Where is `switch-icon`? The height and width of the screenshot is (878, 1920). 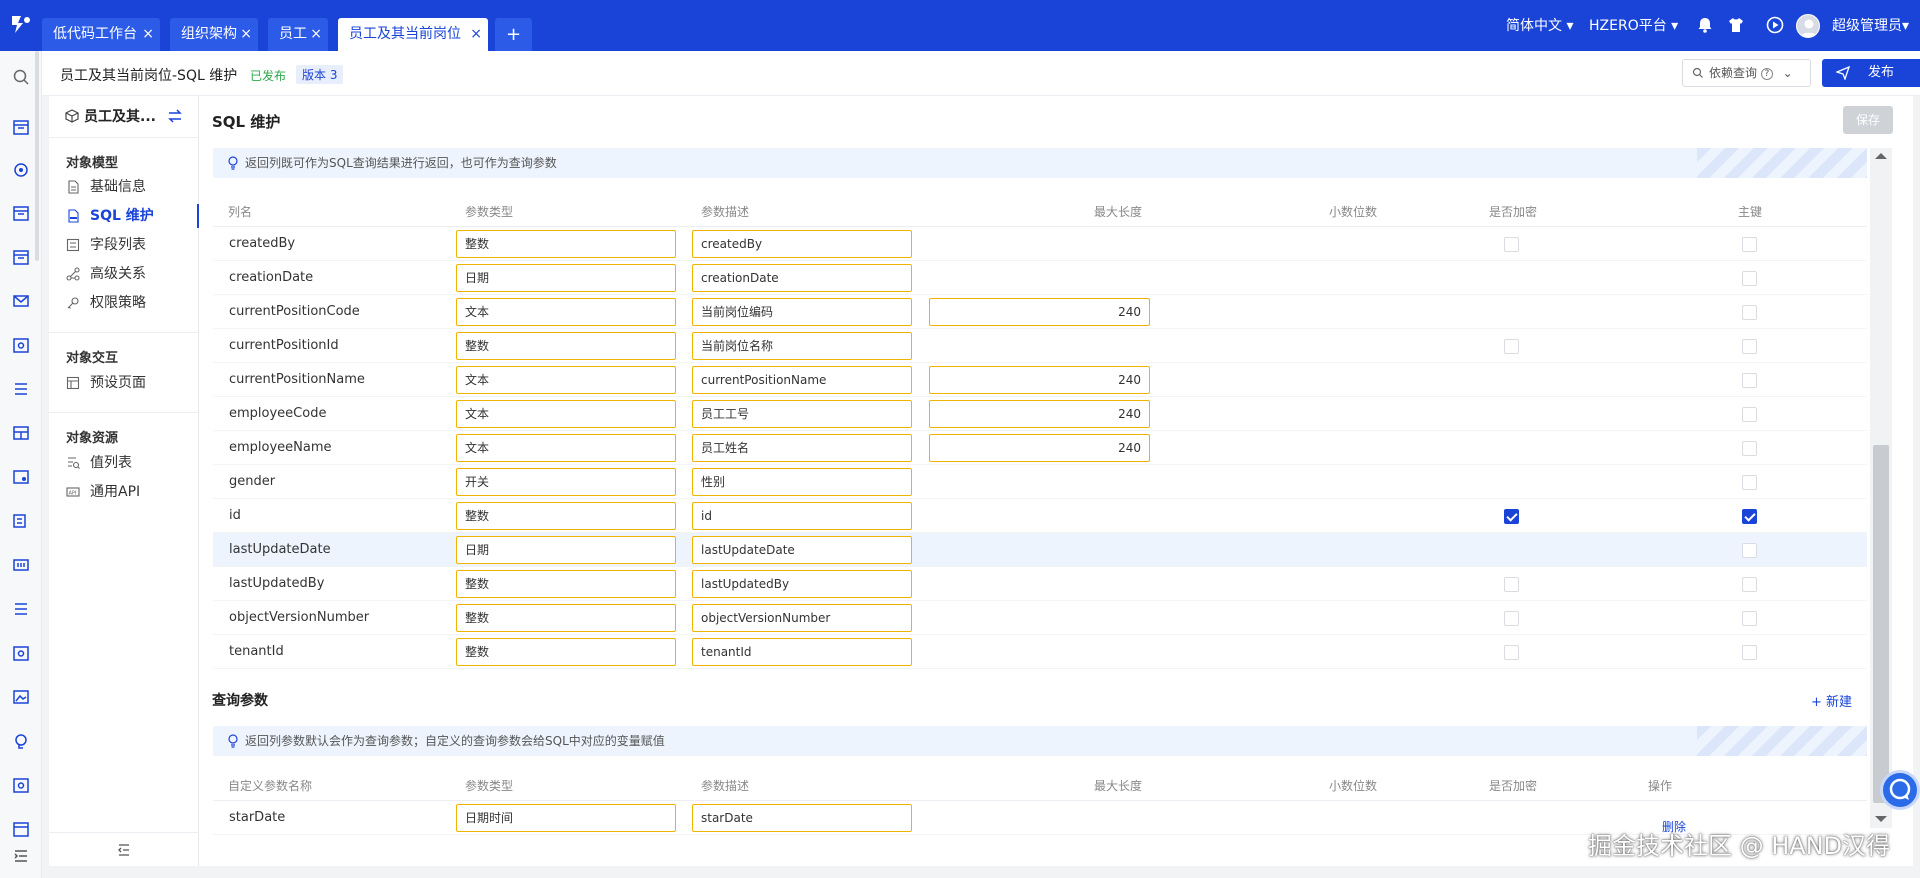 switch-icon is located at coordinates (175, 116).